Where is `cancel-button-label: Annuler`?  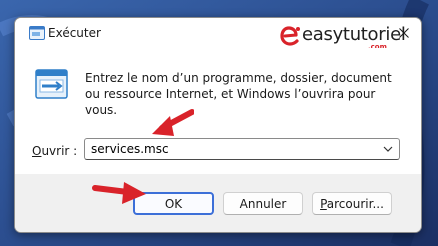 cancel-button-label: Annuler is located at coordinates (263, 203).